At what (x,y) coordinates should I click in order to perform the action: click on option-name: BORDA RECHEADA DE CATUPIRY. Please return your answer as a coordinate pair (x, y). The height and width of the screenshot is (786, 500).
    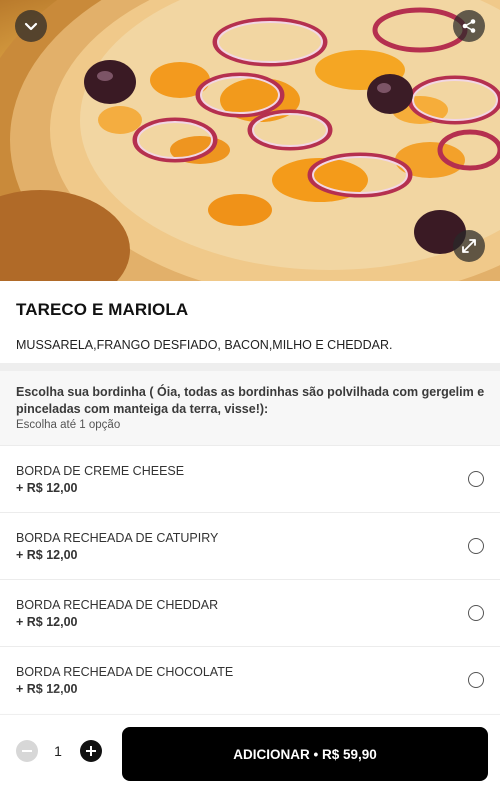
    Looking at the image, I should click on (117, 538).